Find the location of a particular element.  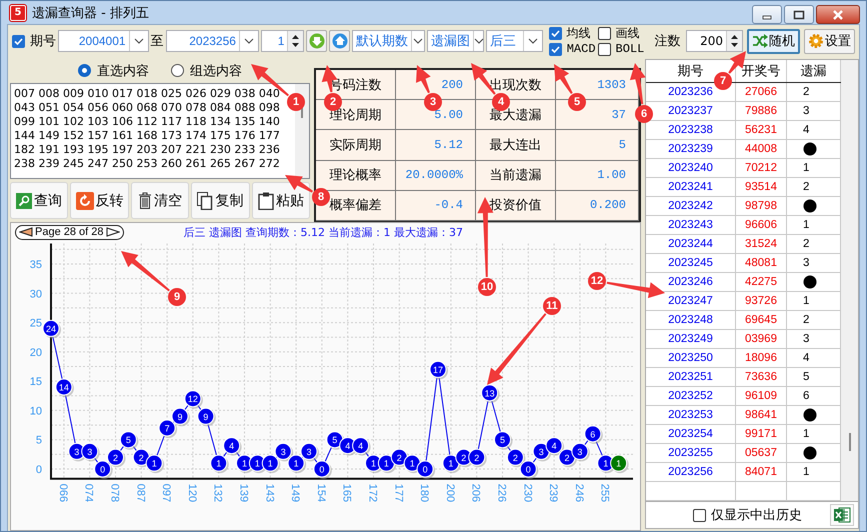

search-icon is located at coordinates (24, 200).